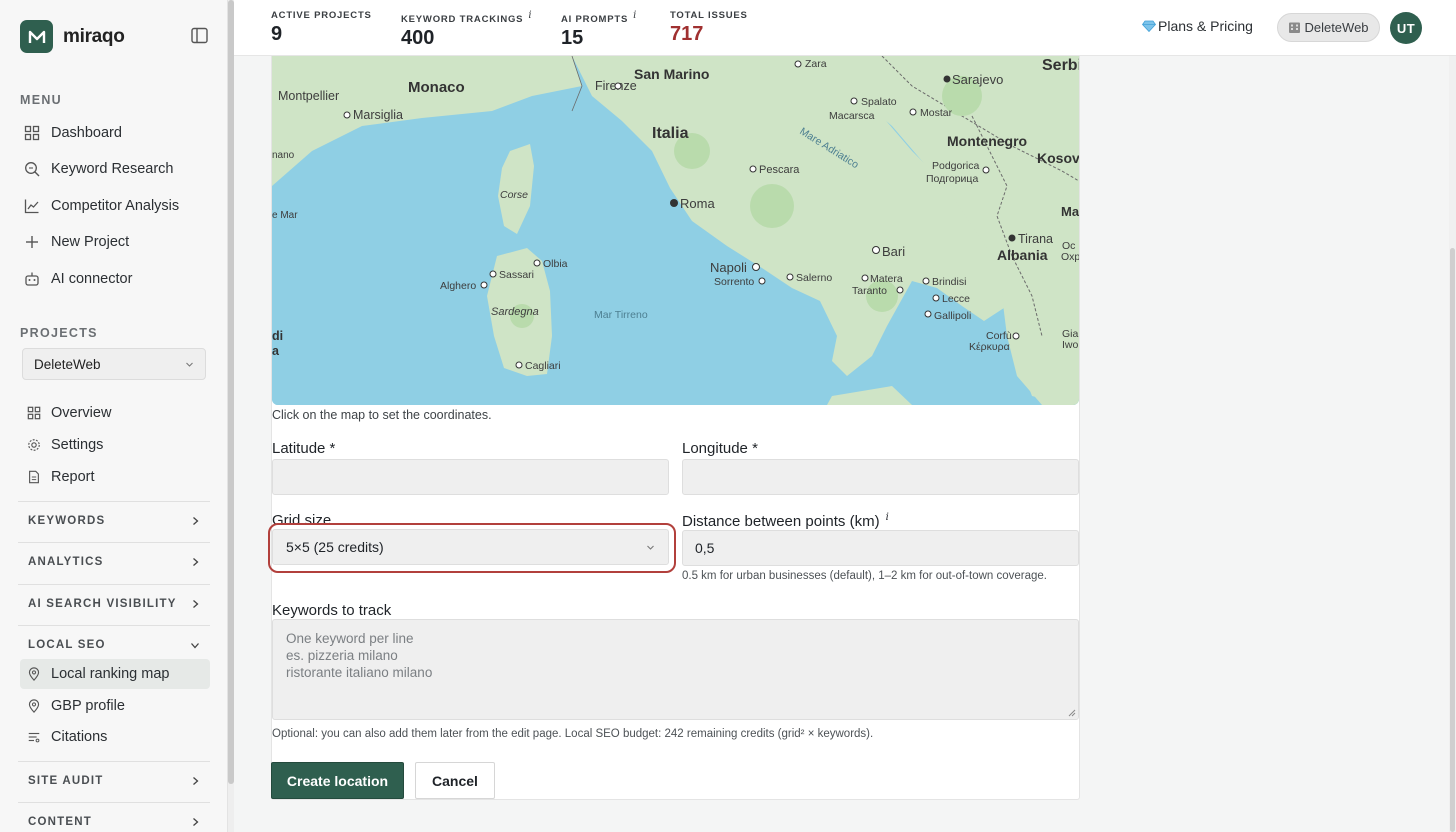 This screenshot has width=1456, height=832. Describe the element at coordinates (308, 96) in the screenshot. I see `map-label-montpellier: Montpellier` at that location.